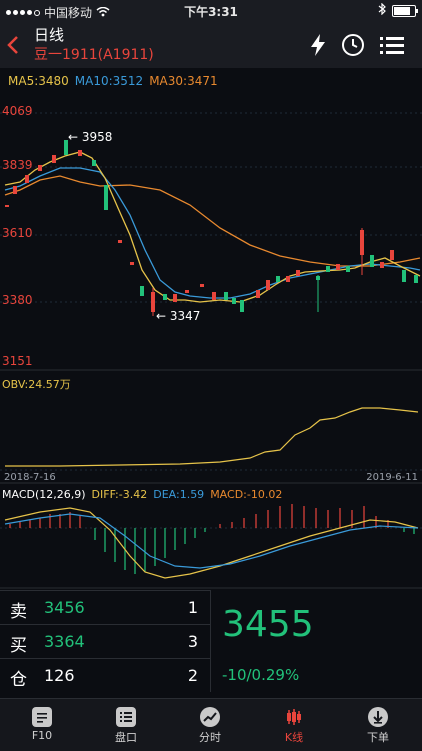 The width and height of the screenshot is (422, 751). I want to click on date-end: 2019-6-11, so click(392, 477).